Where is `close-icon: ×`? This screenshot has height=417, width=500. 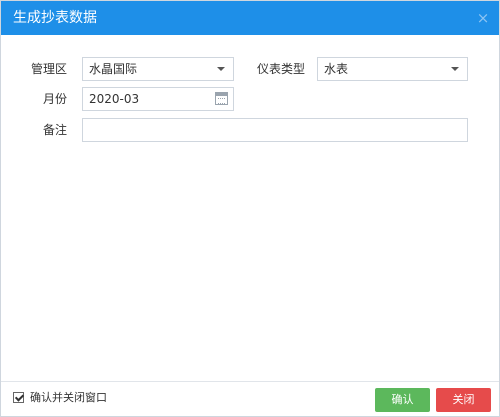
close-icon: × is located at coordinates (483, 18).